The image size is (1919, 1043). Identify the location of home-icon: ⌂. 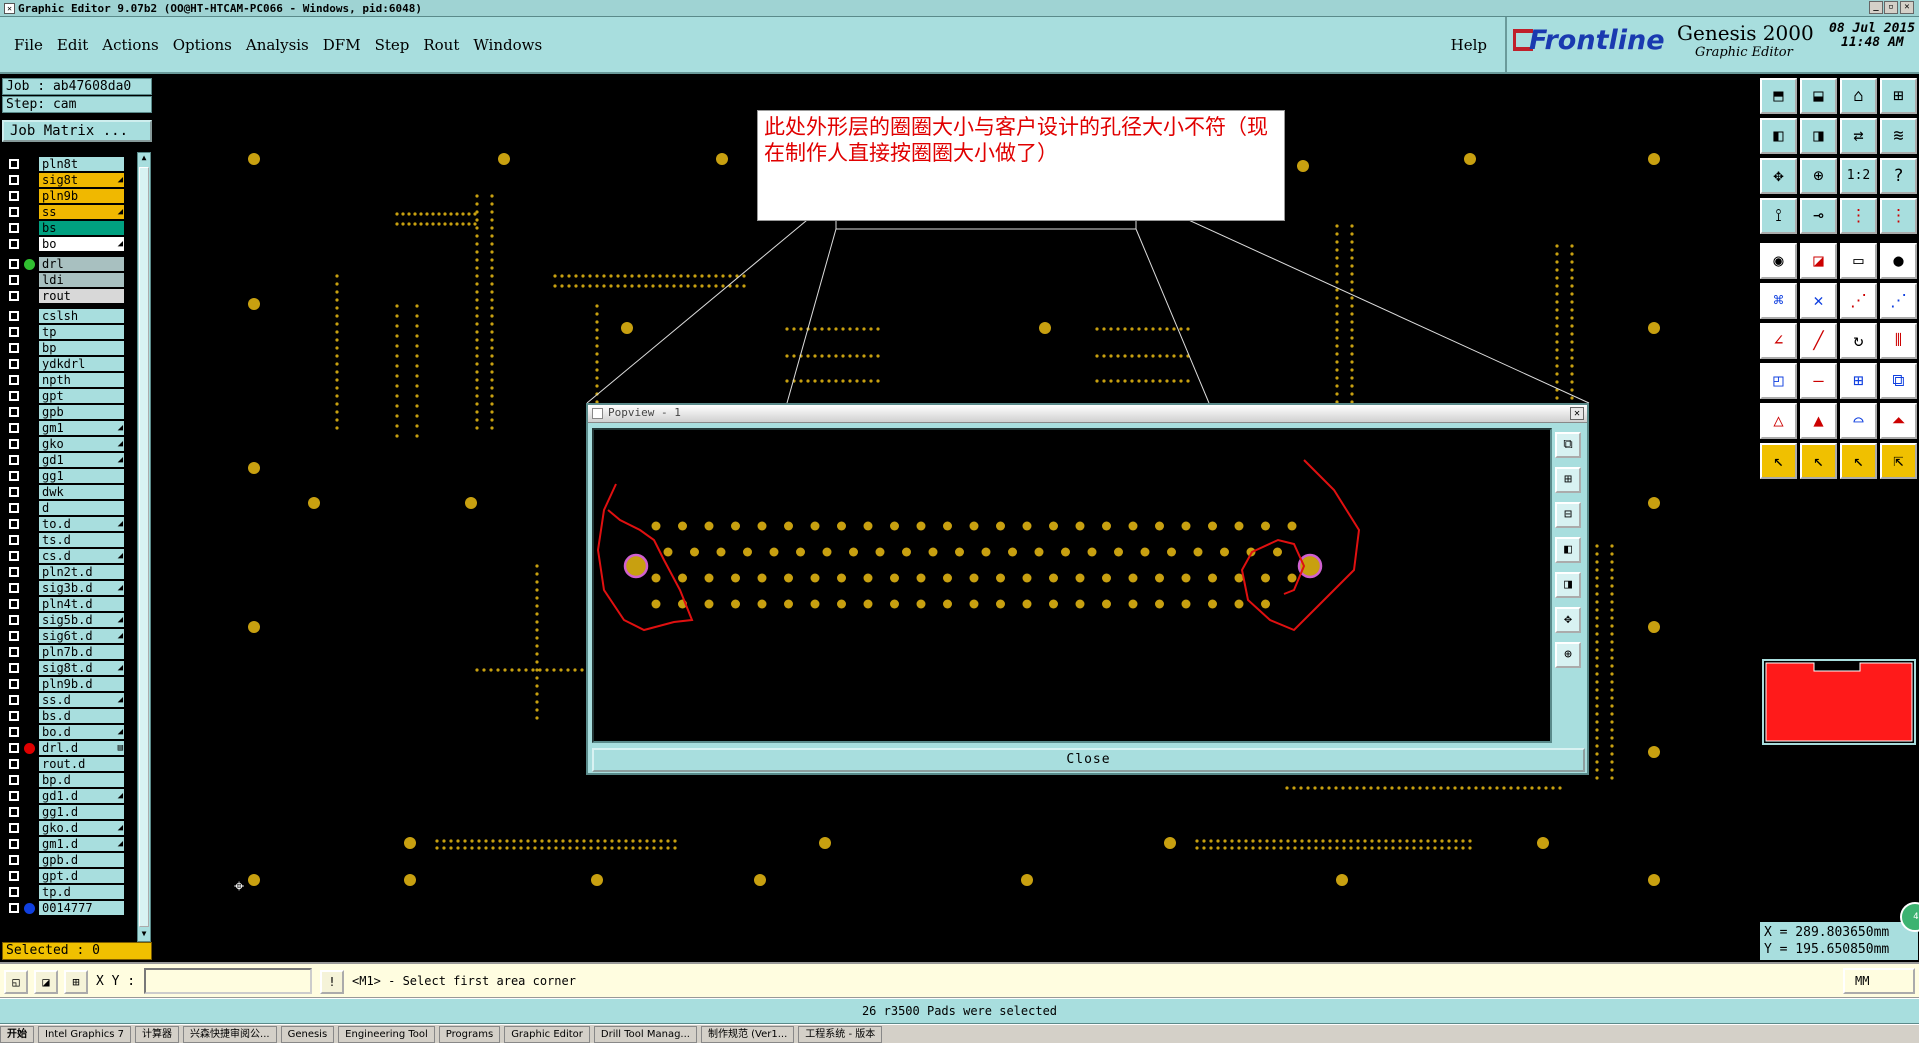
(1858, 96).